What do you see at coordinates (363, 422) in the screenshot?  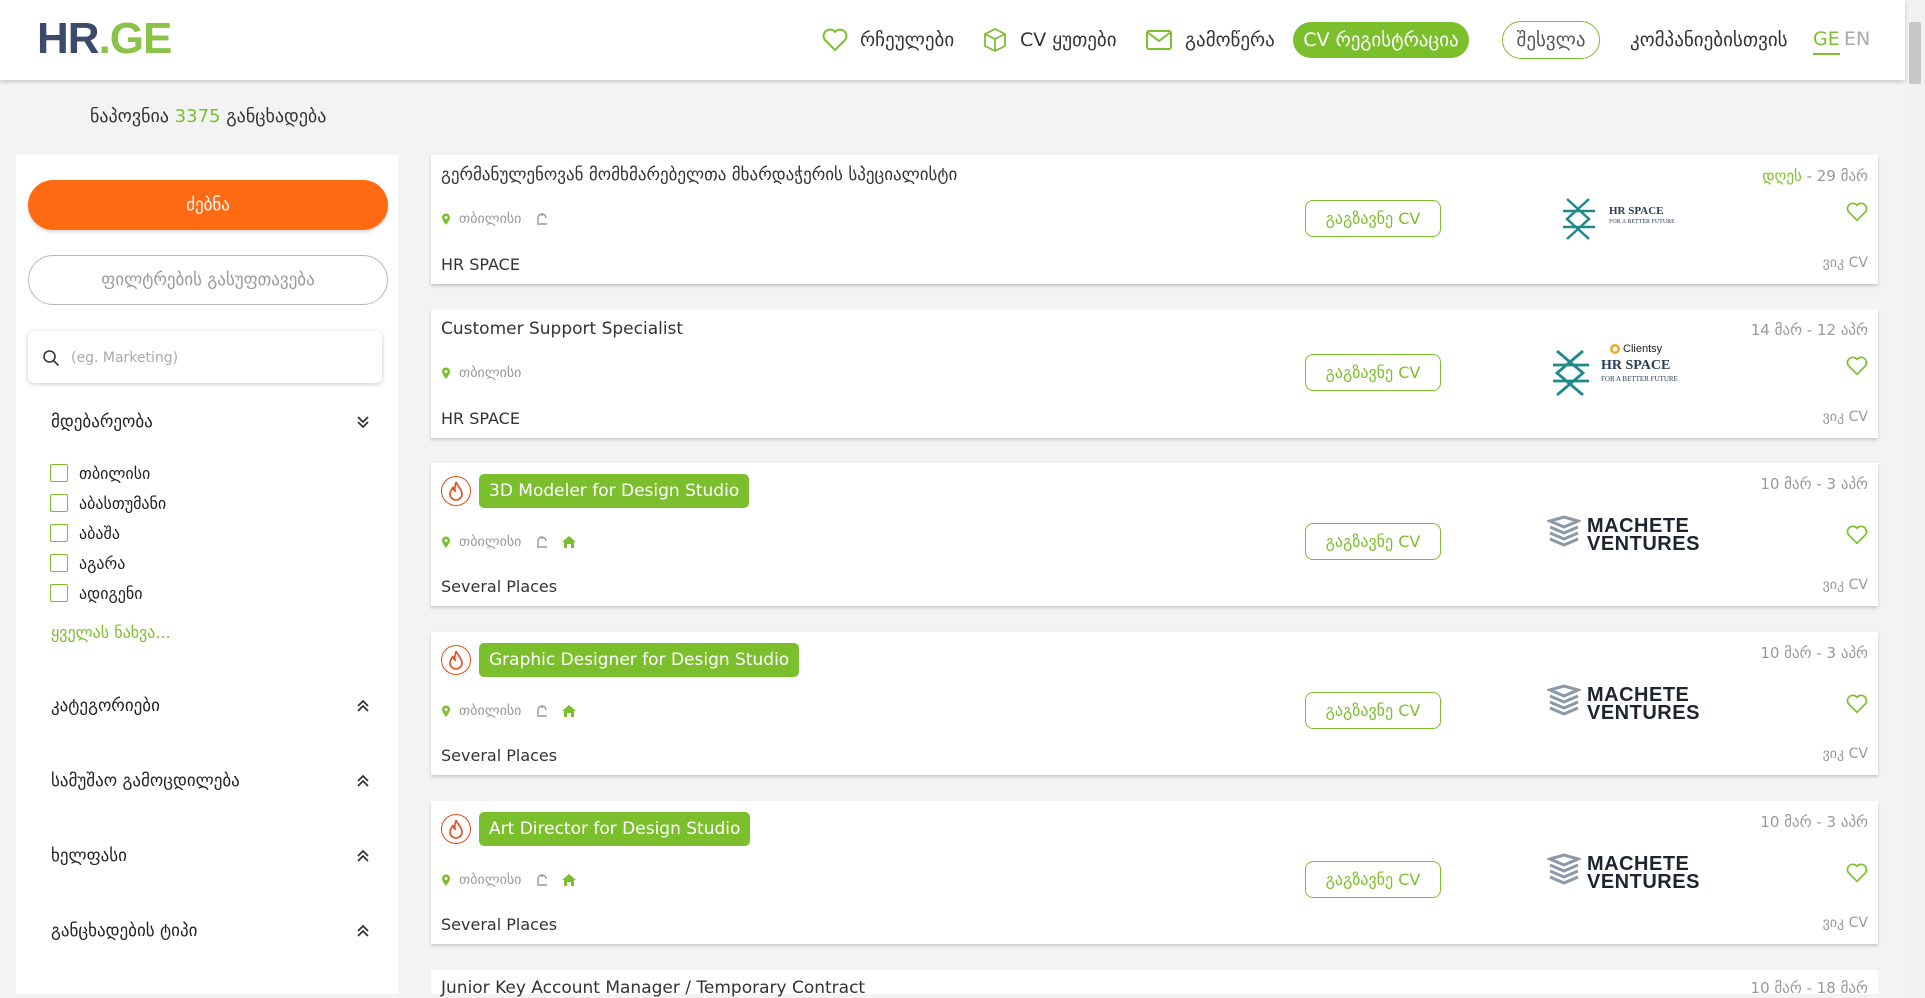 I see `chevron-double-down-icon` at bounding box center [363, 422].